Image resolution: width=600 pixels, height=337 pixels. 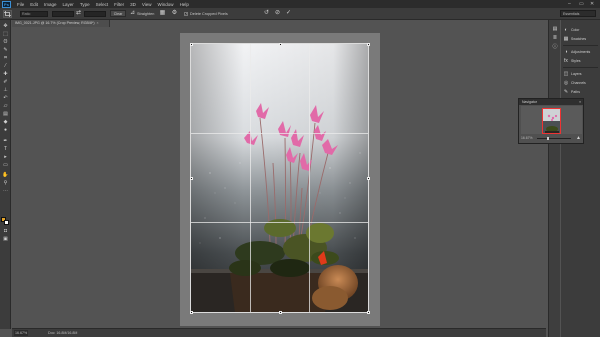 What do you see at coordinates (555, 38) in the screenshot?
I see `properties-panel-icon: ≣` at bounding box center [555, 38].